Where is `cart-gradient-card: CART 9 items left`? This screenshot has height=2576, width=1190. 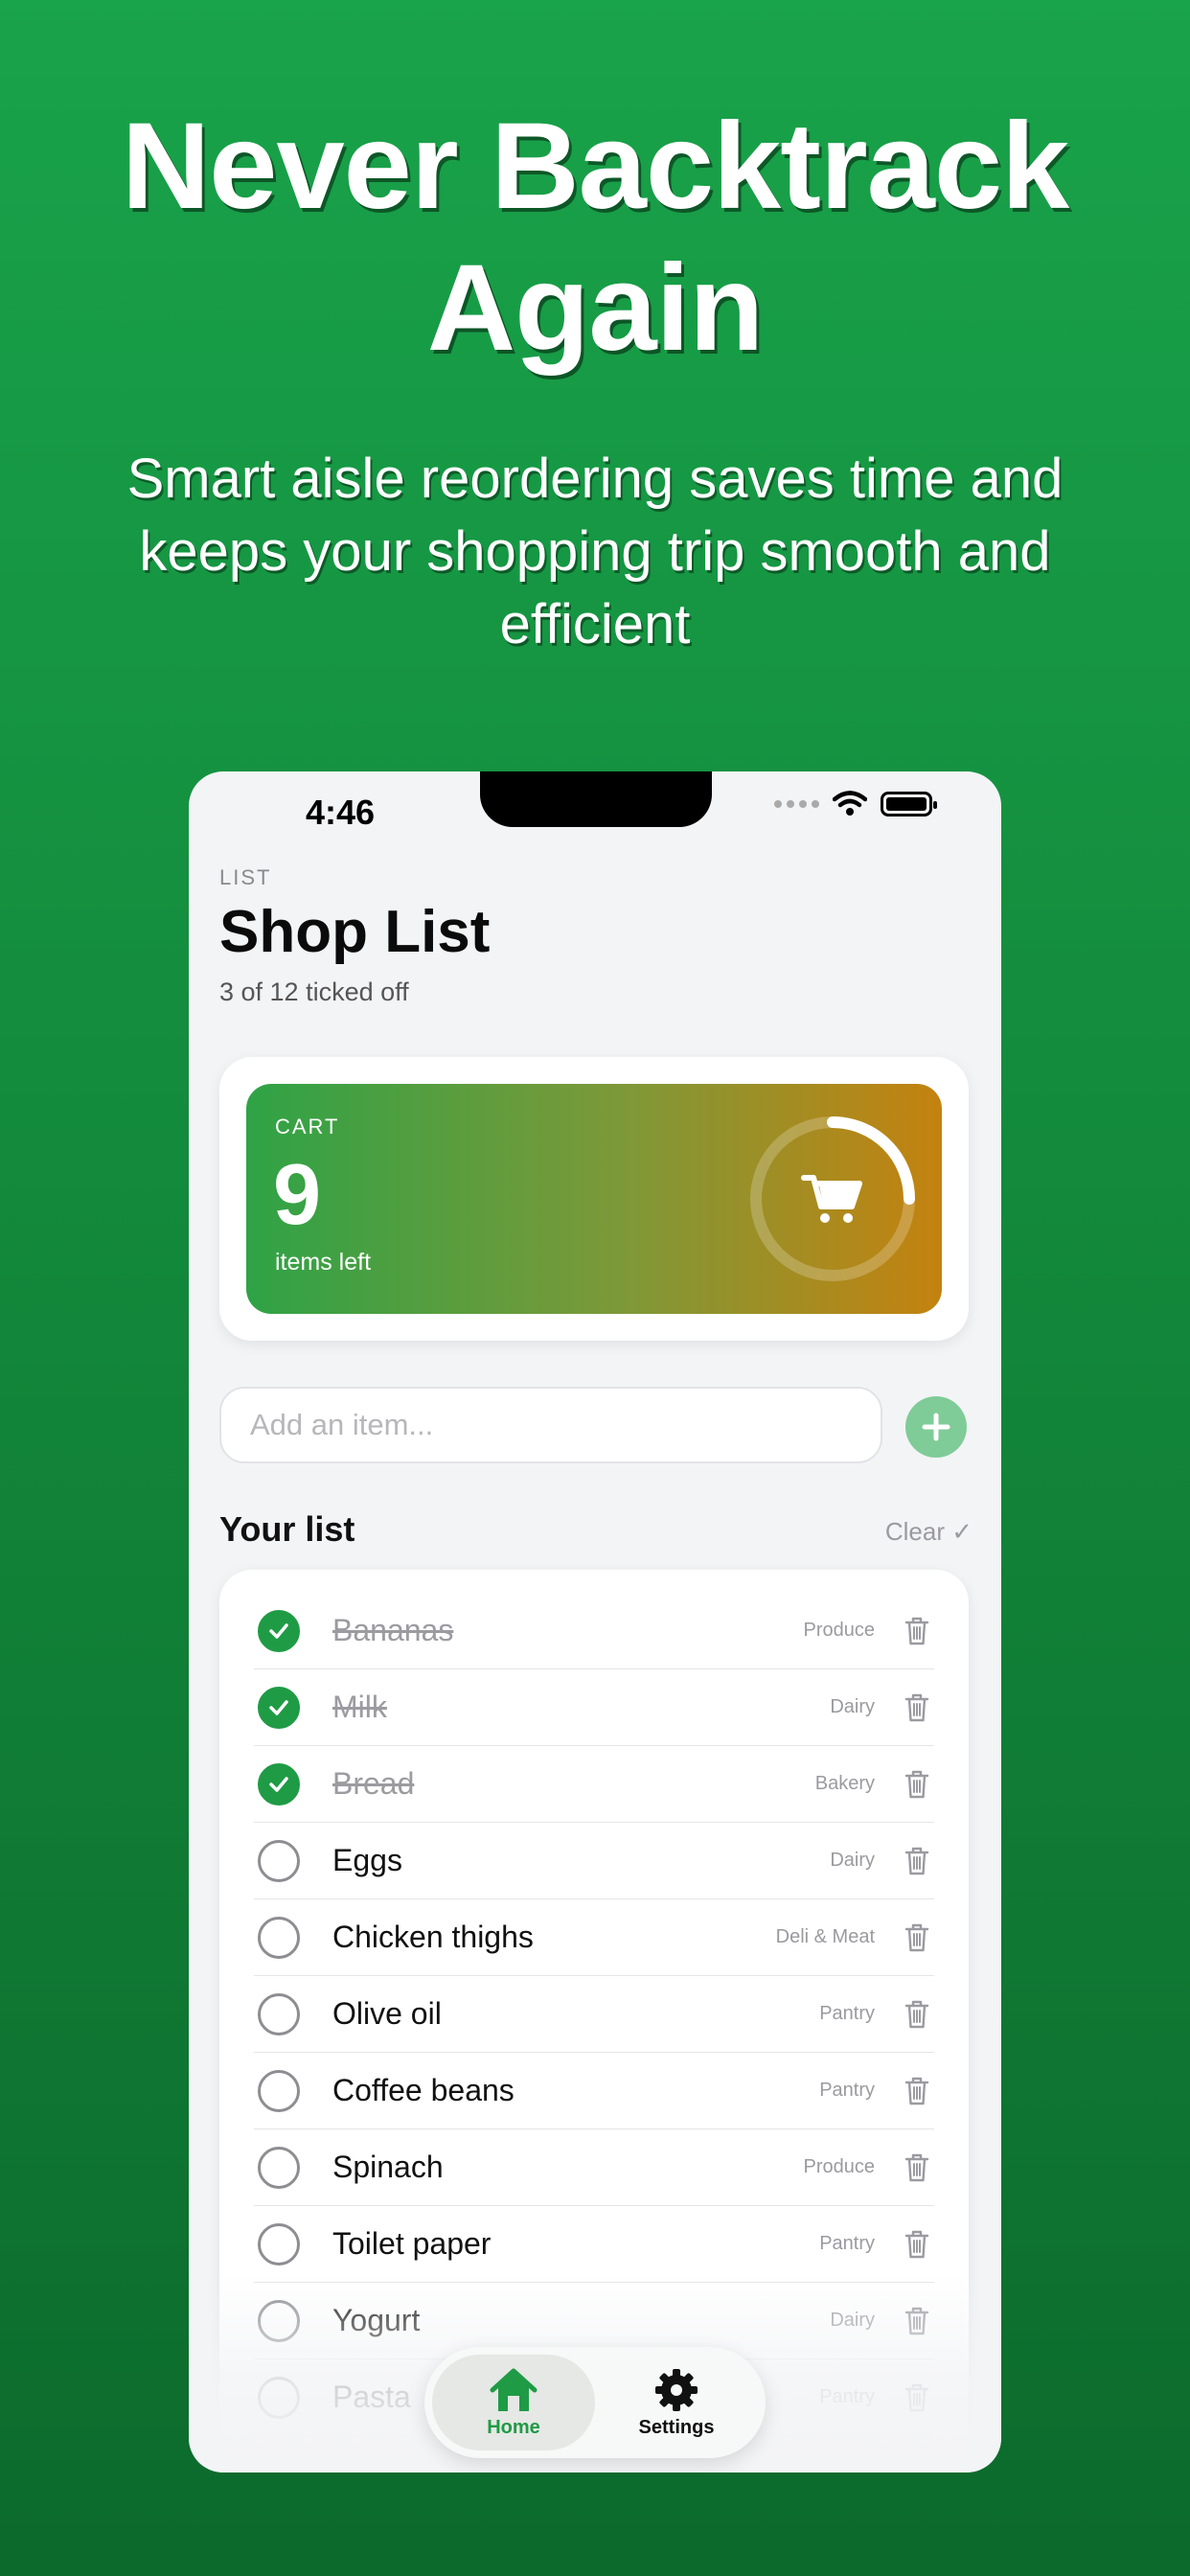
cart-gradient-card: CART 9 items left is located at coordinates (594, 1199).